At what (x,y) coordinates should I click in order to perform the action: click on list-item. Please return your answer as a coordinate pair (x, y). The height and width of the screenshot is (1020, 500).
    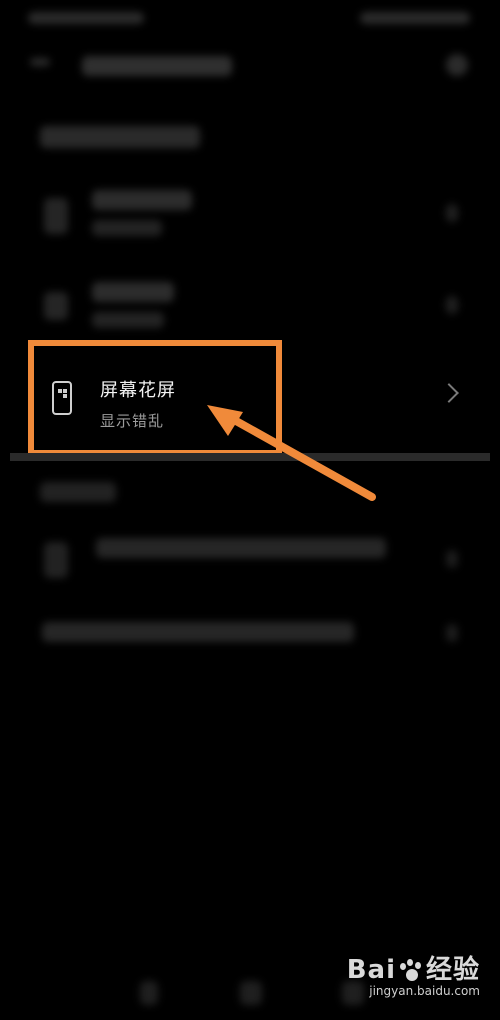
    Looking at the image, I should click on (250, 638).